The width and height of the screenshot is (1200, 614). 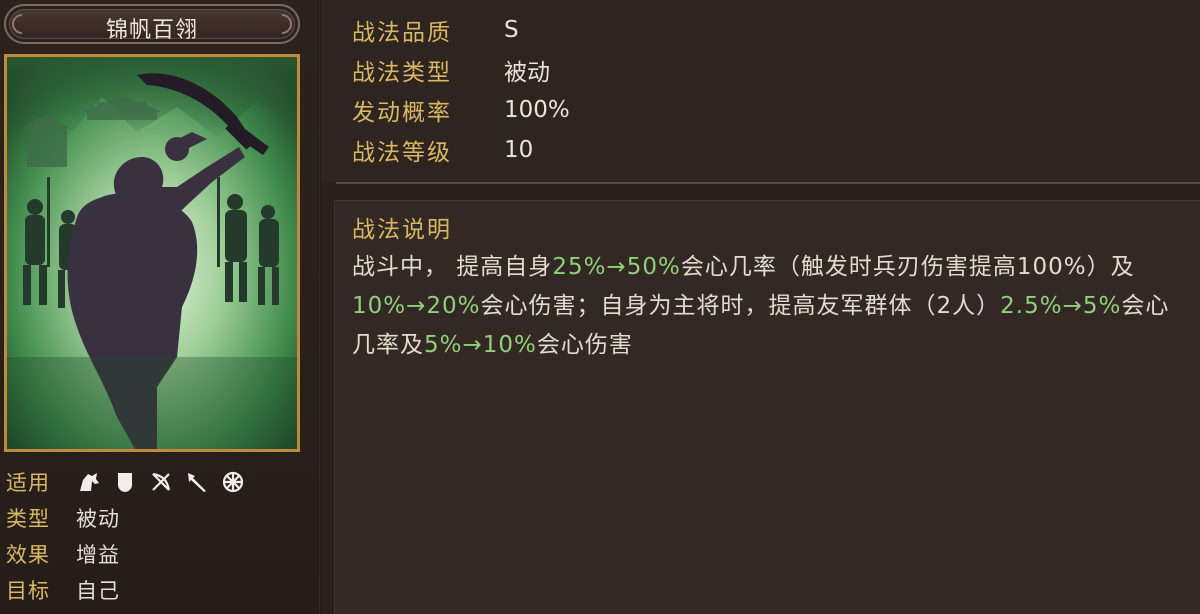 What do you see at coordinates (402, 33) in the screenshot?
I see `stat-quality-label: 战法品质` at bounding box center [402, 33].